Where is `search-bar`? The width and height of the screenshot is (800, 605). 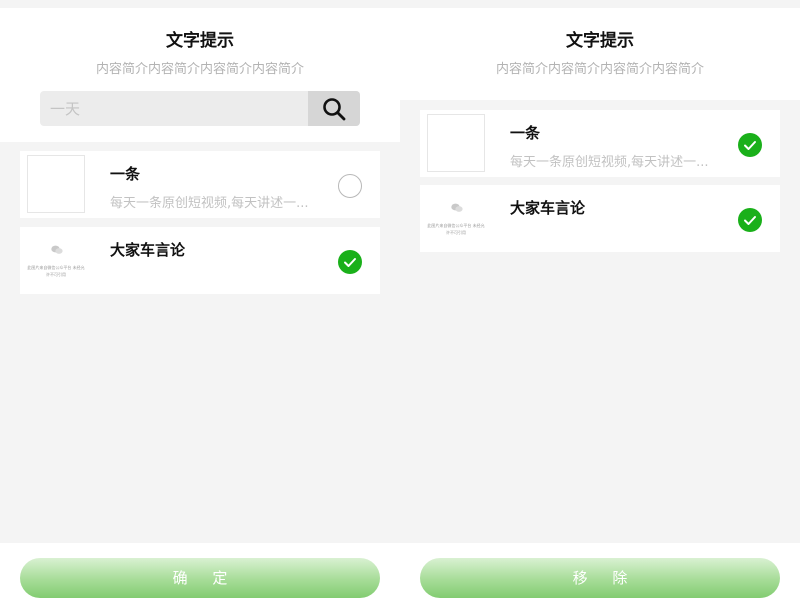 search-bar is located at coordinates (200, 108).